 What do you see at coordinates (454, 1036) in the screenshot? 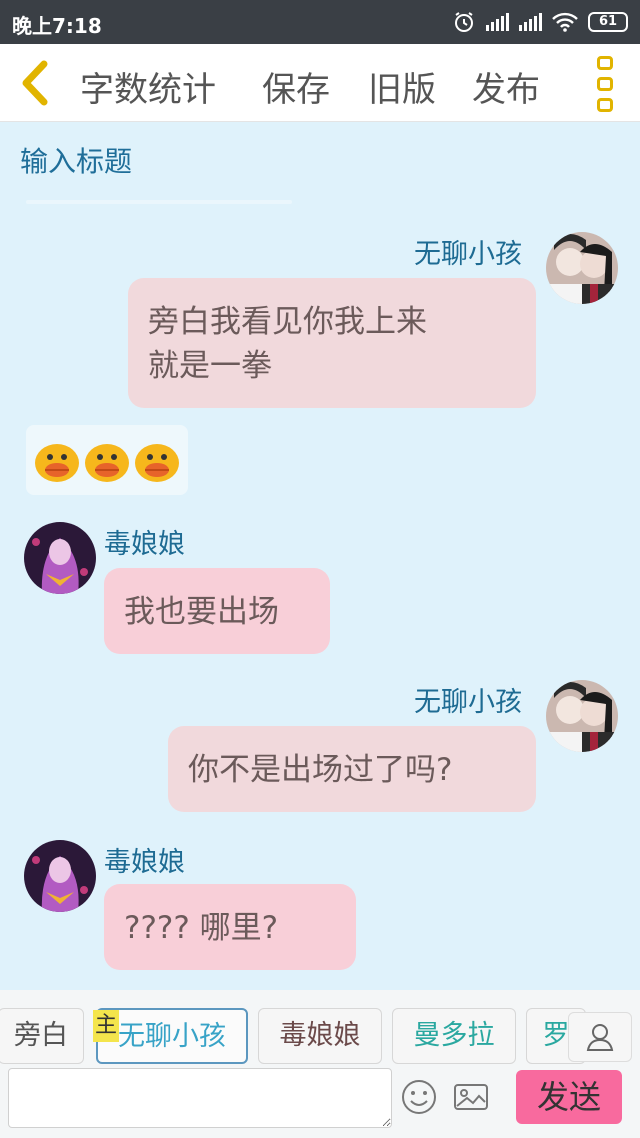
I see `role-chip: 曼多拉` at bounding box center [454, 1036].